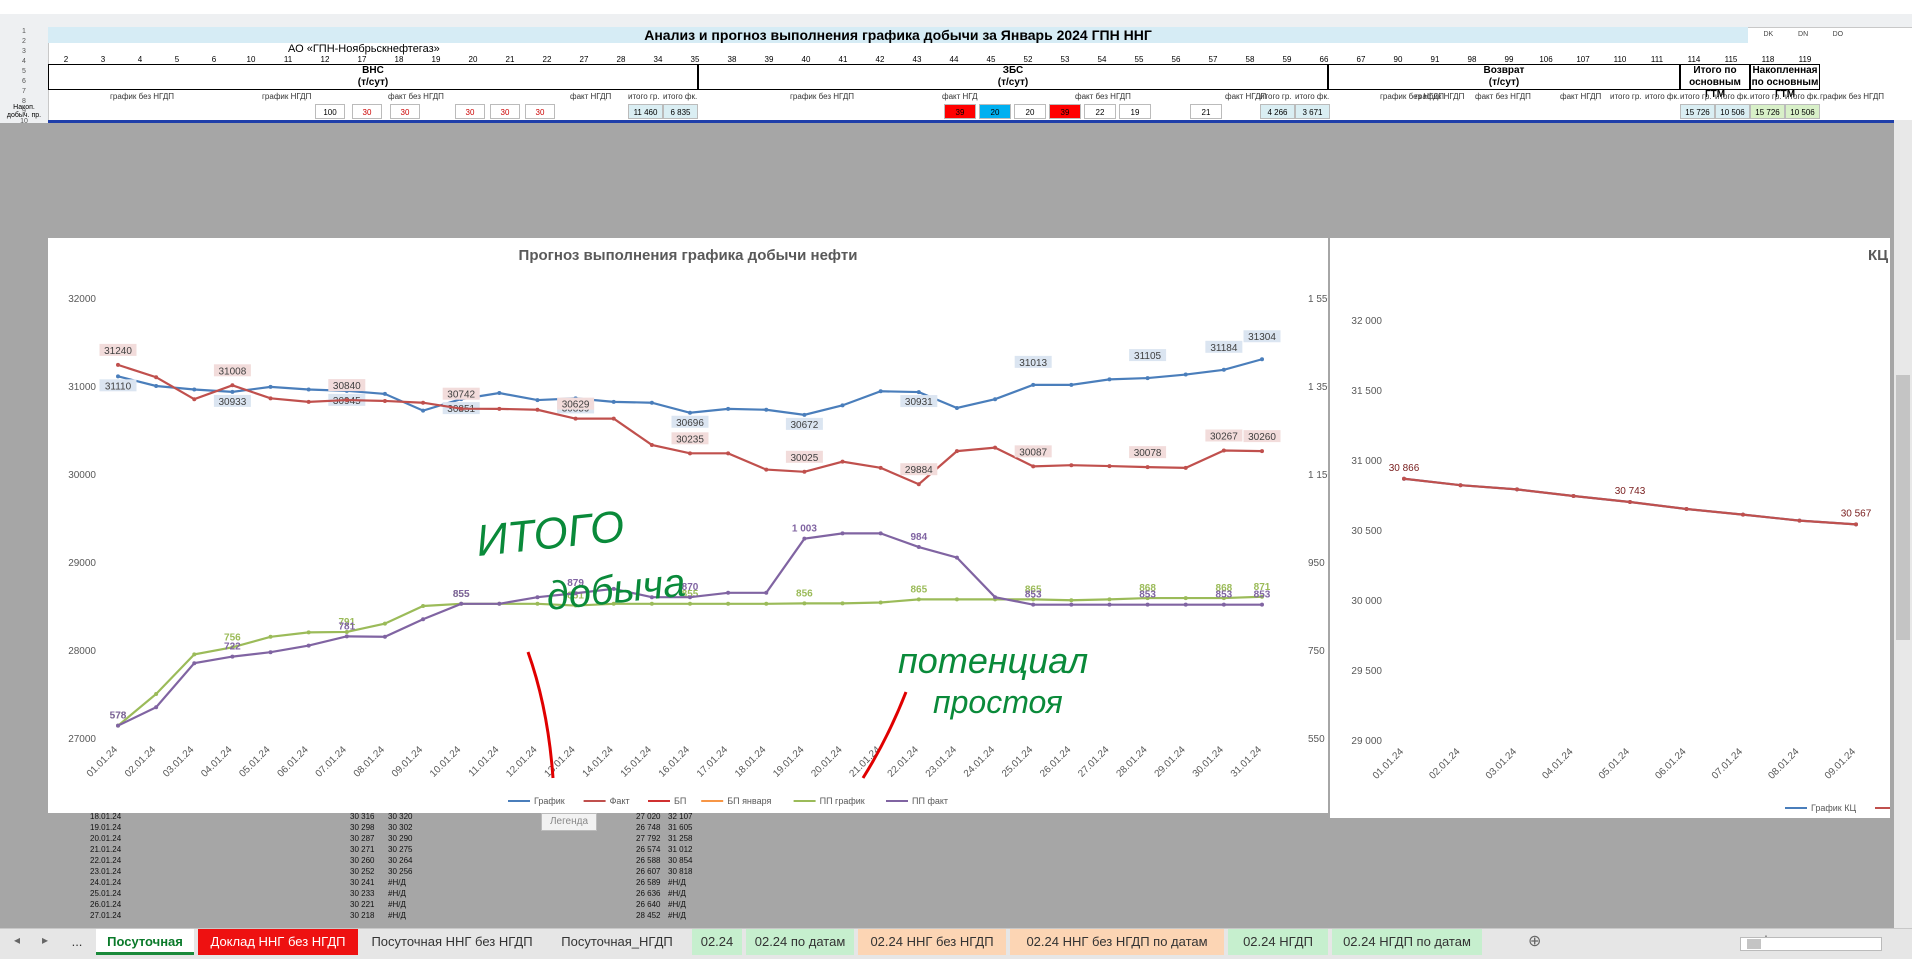 The height and width of the screenshot is (959, 1912). Describe the element at coordinates (1754, 944) in the screenshot. I see `horizontal-scrollbar-thumb` at that location.